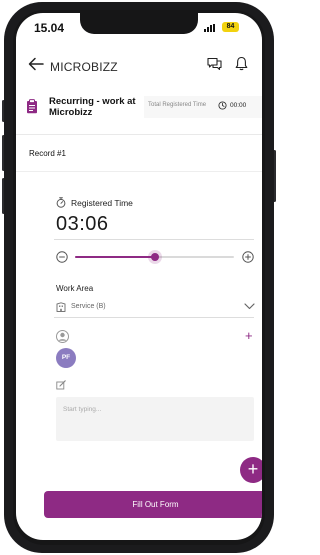  What do you see at coordinates (209, 28) in the screenshot?
I see `signal-icon` at bounding box center [209, 28].